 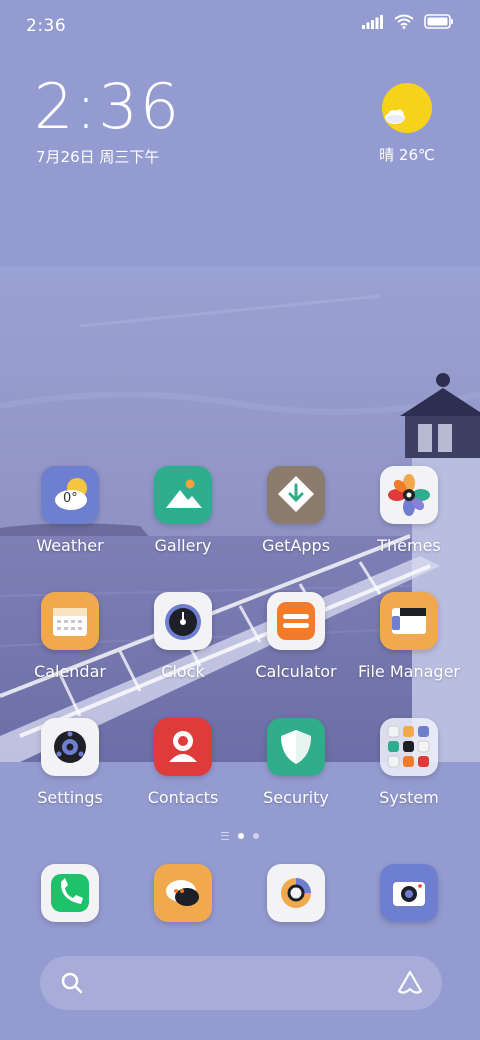 I want to click on search-icon, so click(x=72, y=985).